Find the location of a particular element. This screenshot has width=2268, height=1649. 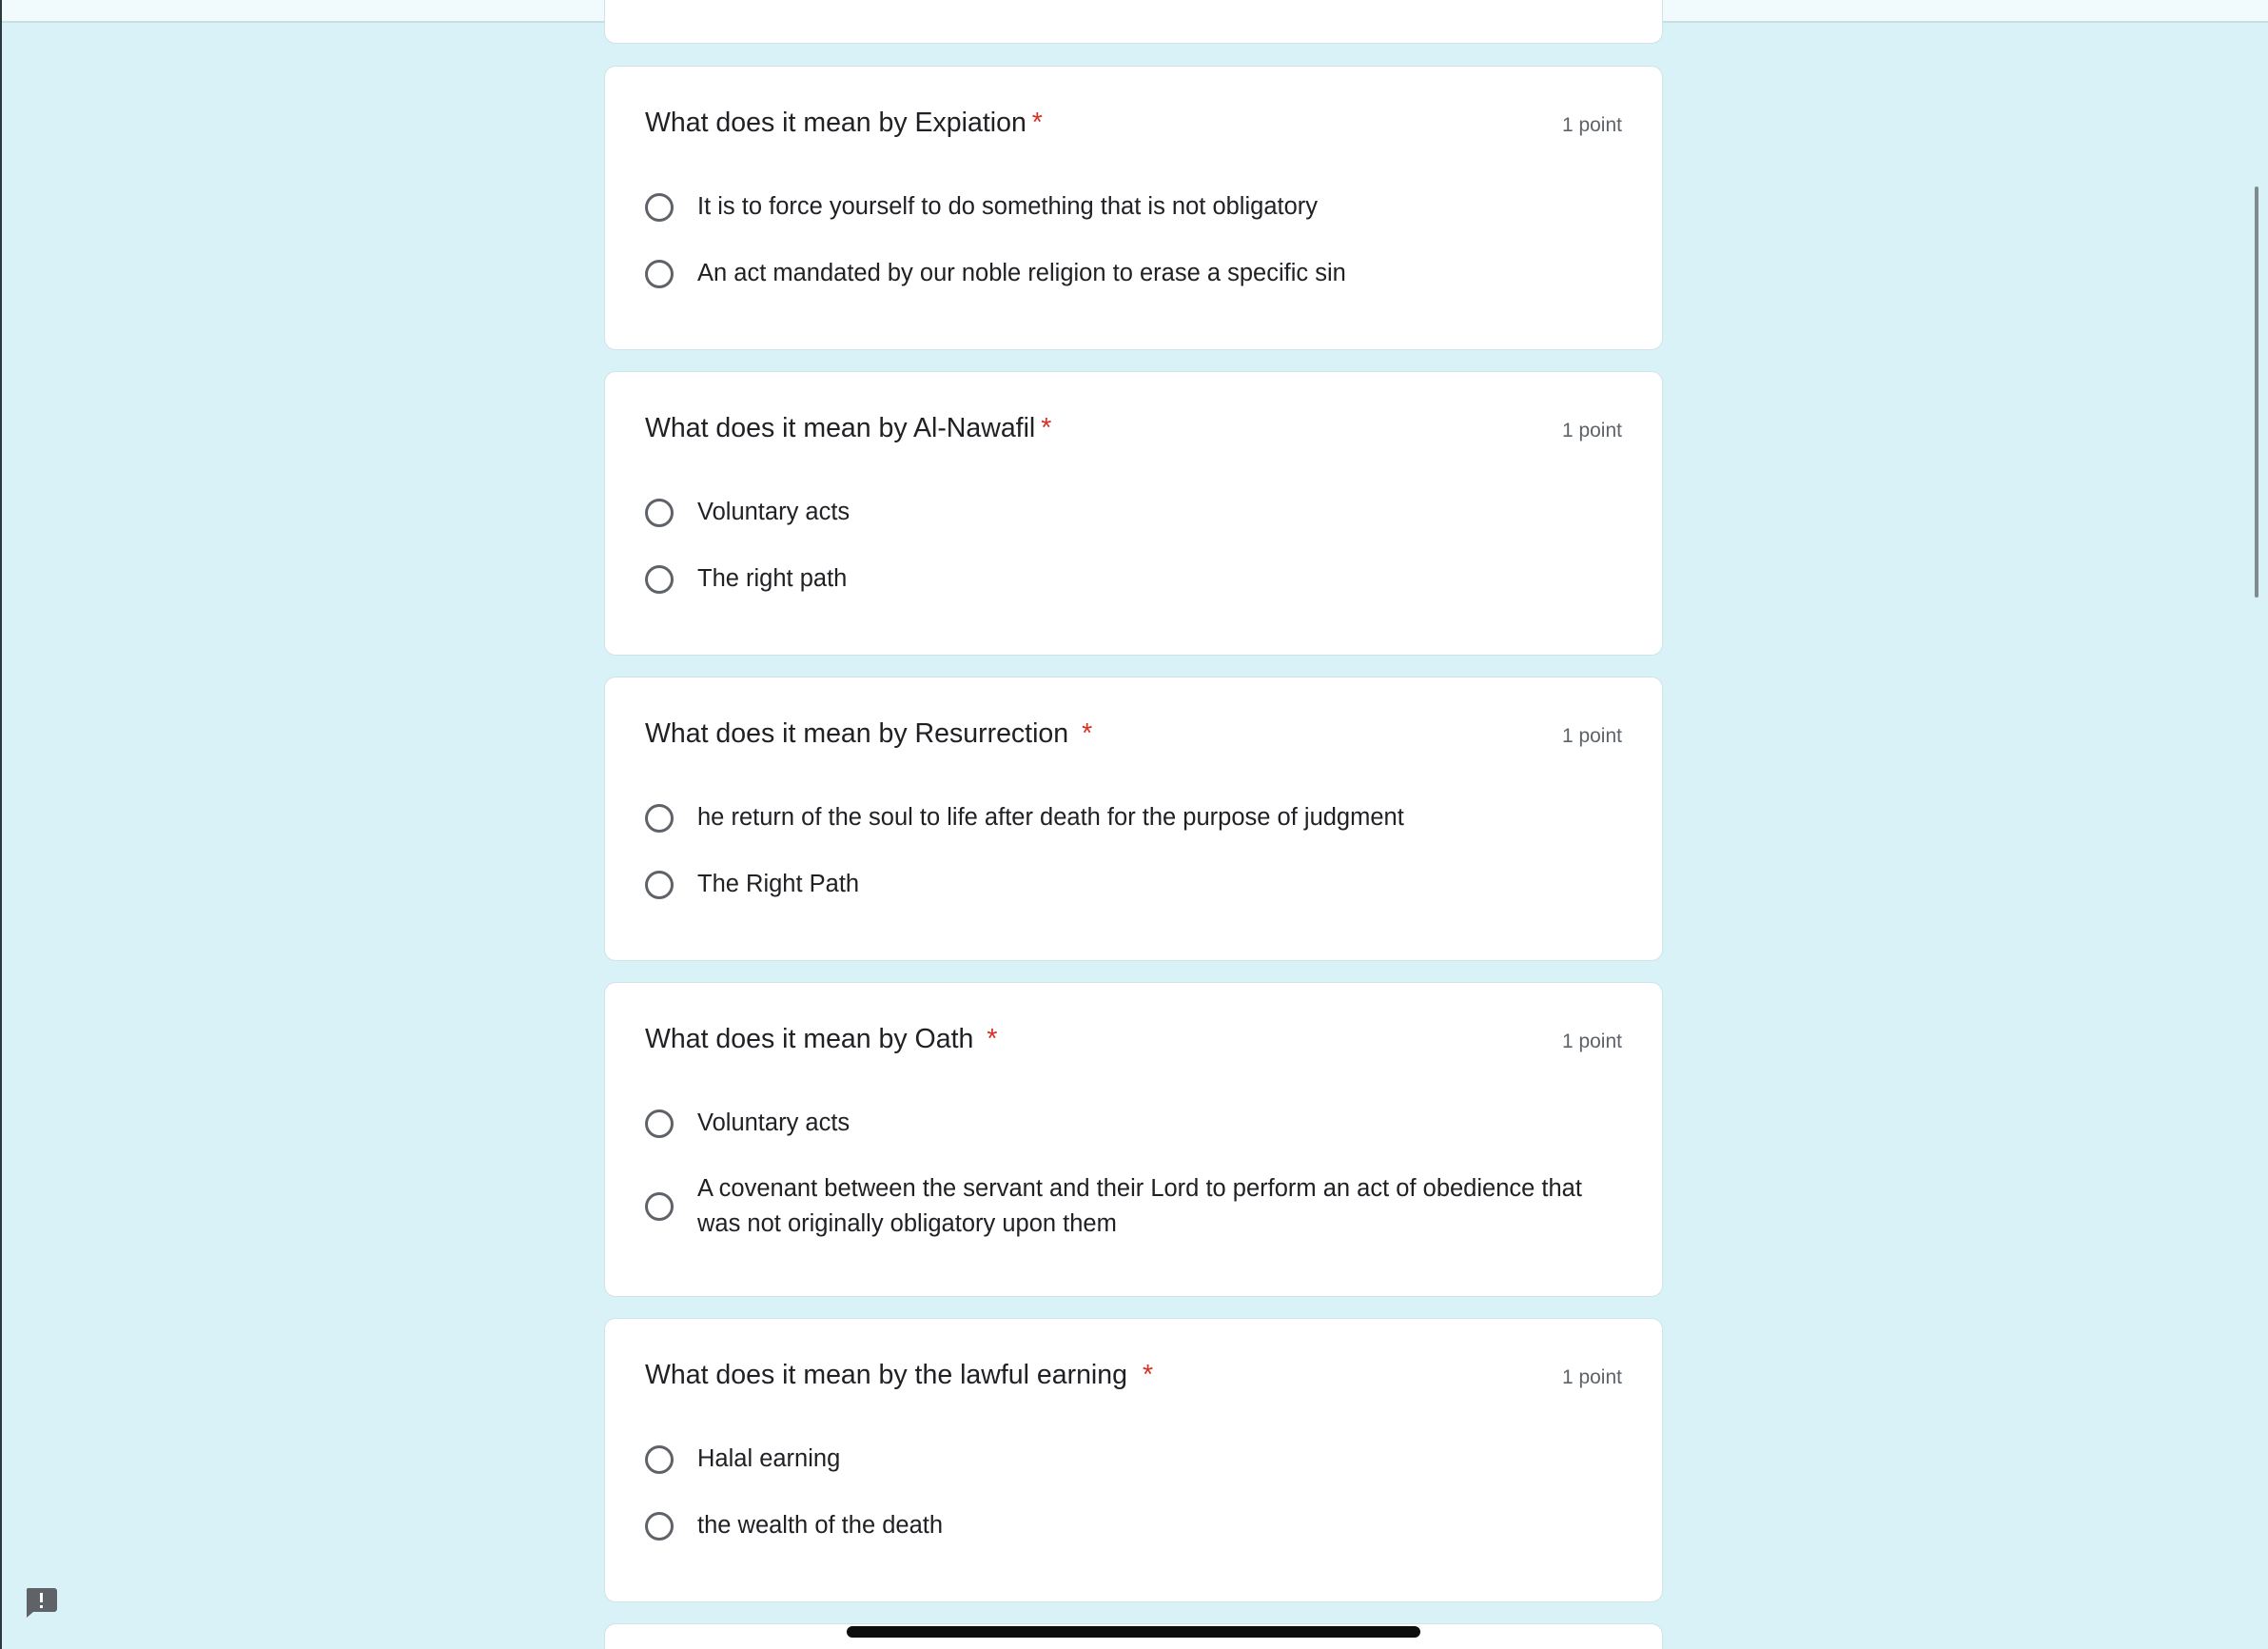

question-title: What does it mean by Resurrection * is located at coordinates (868, 734).